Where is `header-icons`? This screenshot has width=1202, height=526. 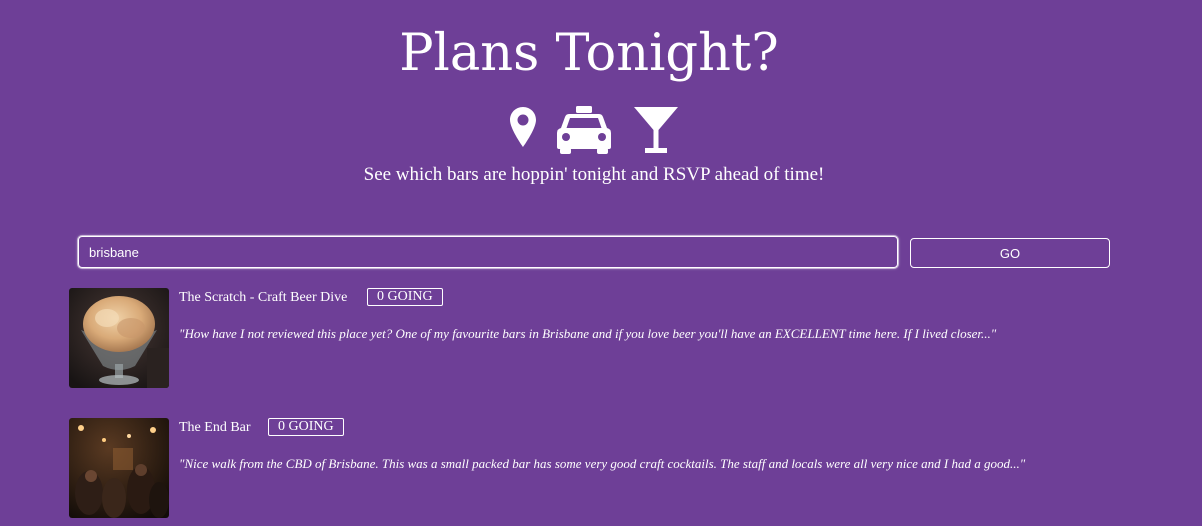
header-icons is located at coordinates (589, 131).